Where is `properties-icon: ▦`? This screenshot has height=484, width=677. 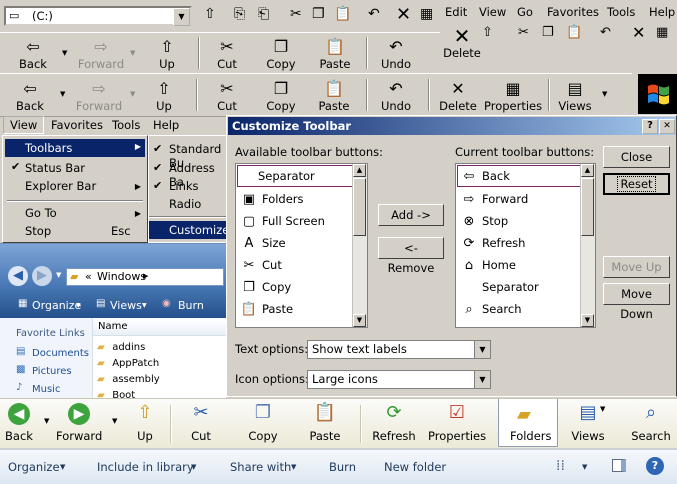
properties-icon: ▦ is located at coordinates (426, 14).